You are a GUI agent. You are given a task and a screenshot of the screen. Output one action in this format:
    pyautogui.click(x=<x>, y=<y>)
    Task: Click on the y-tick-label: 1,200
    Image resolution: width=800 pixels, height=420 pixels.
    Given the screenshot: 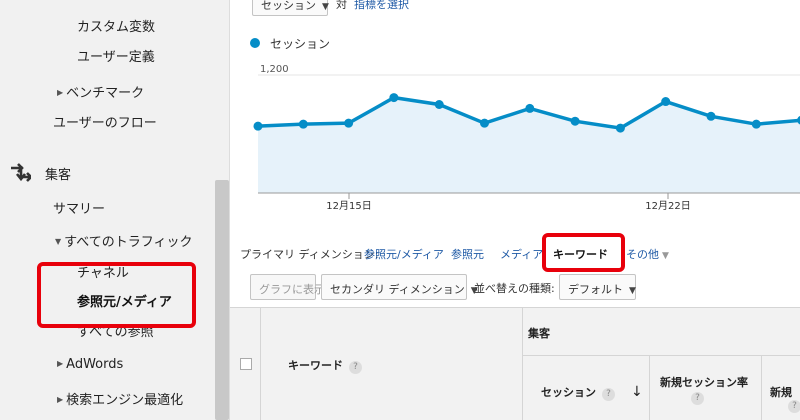 What is the action you would take?
    pyautogui.click(x=274, y=69)
    